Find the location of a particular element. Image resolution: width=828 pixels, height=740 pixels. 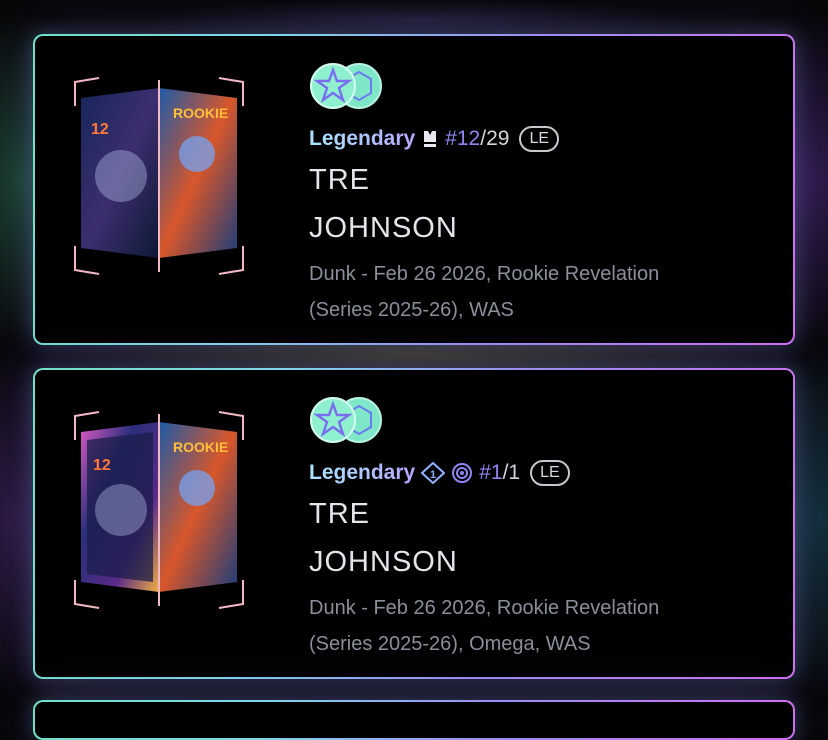

serial-one-icon: 1 is located at coordinates (433, 473).